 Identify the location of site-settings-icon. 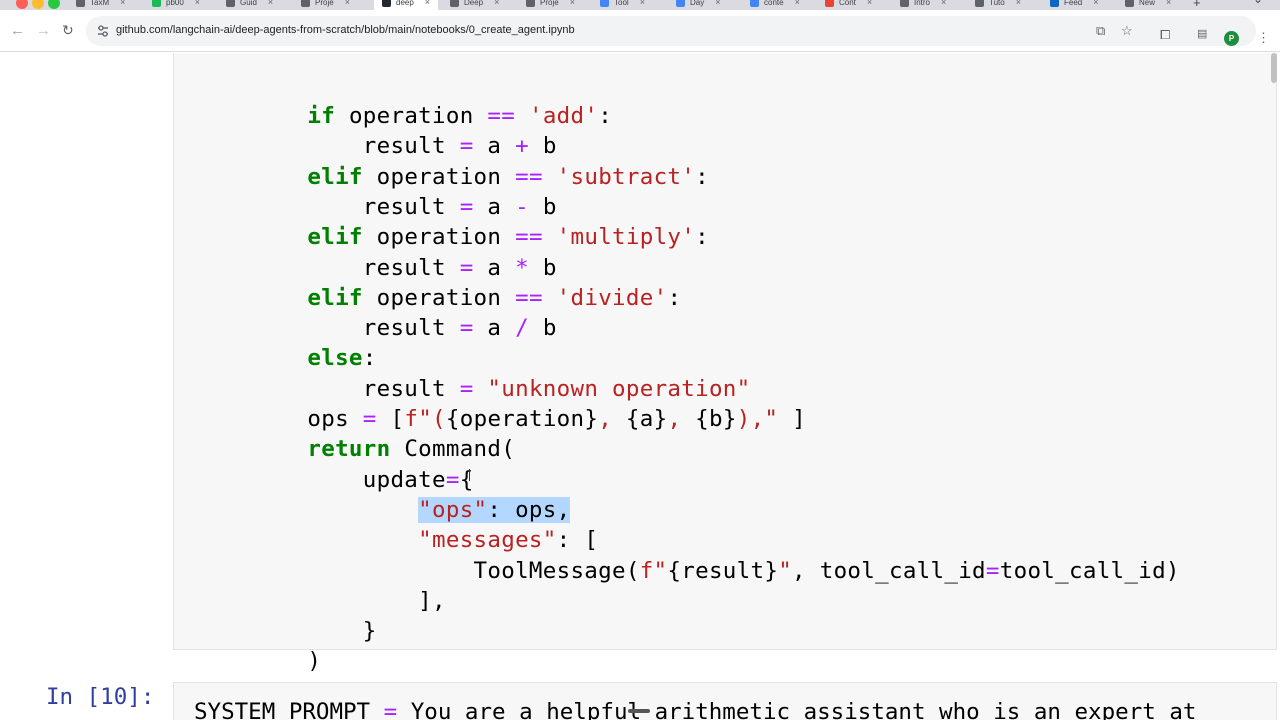
(103, 31).